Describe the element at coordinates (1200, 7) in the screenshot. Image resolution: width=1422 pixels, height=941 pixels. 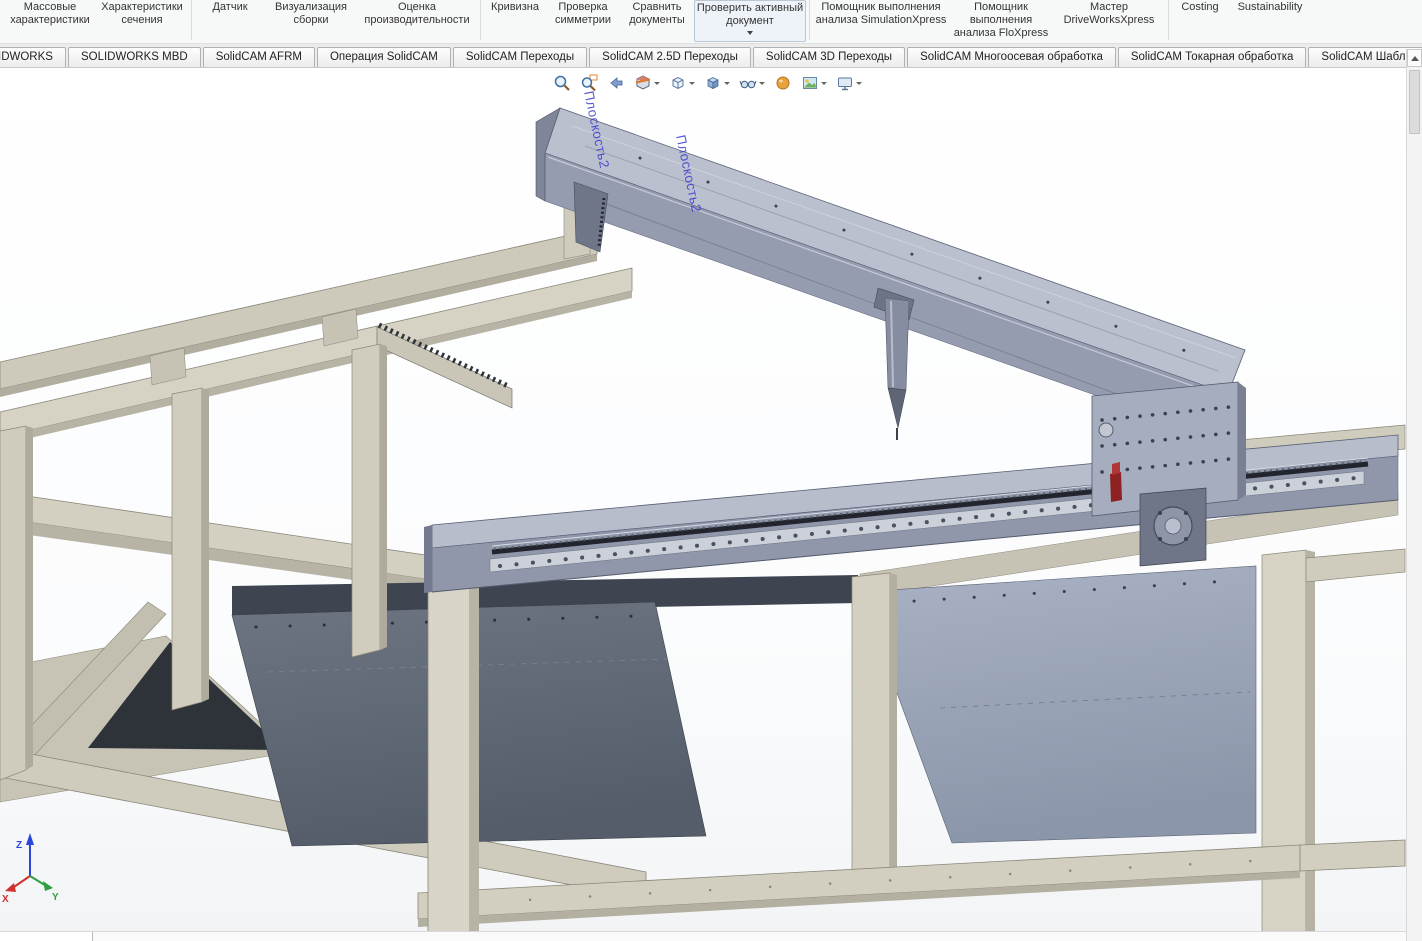
I see `ribbon-button-label: Costing` at that location.